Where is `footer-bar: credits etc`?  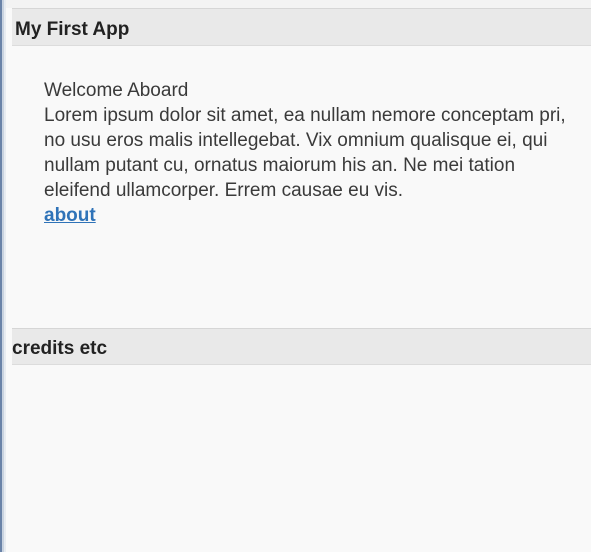
footer-bar: credits etc is located at coordinates (301, 346).